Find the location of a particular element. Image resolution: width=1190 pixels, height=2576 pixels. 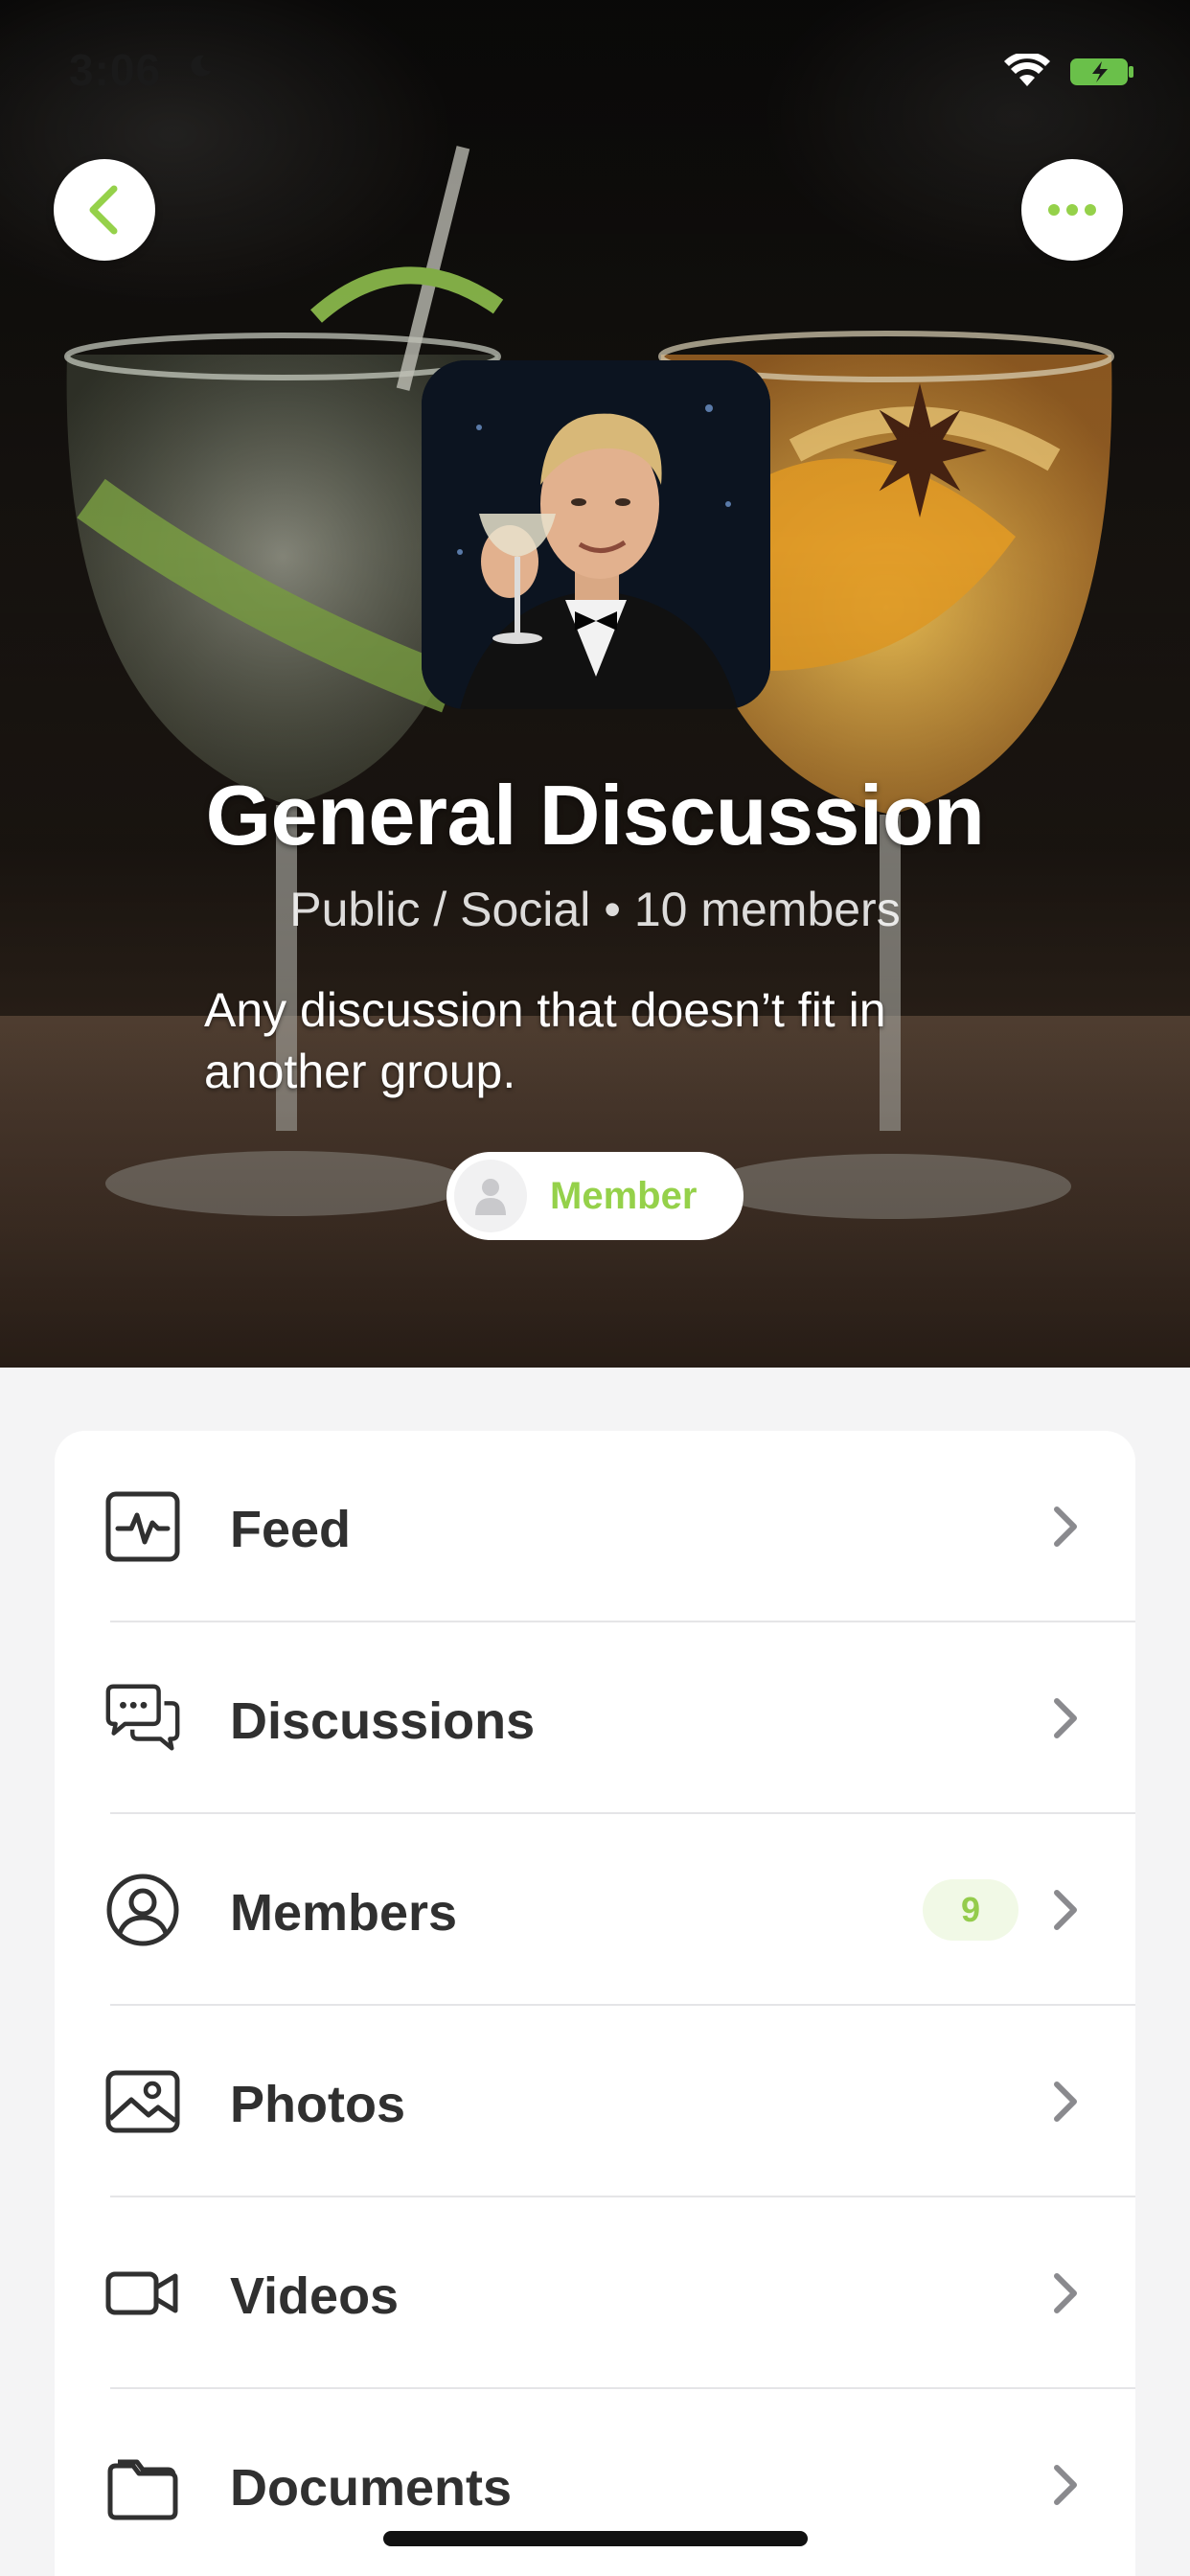

battery-icon is located at coordinates (1101, 71).